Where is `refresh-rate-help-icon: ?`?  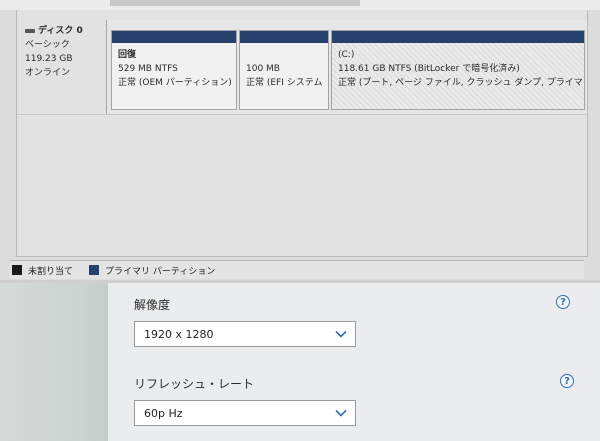 refresh-rate-help-icon: ? is located at coordinates (567, 381).